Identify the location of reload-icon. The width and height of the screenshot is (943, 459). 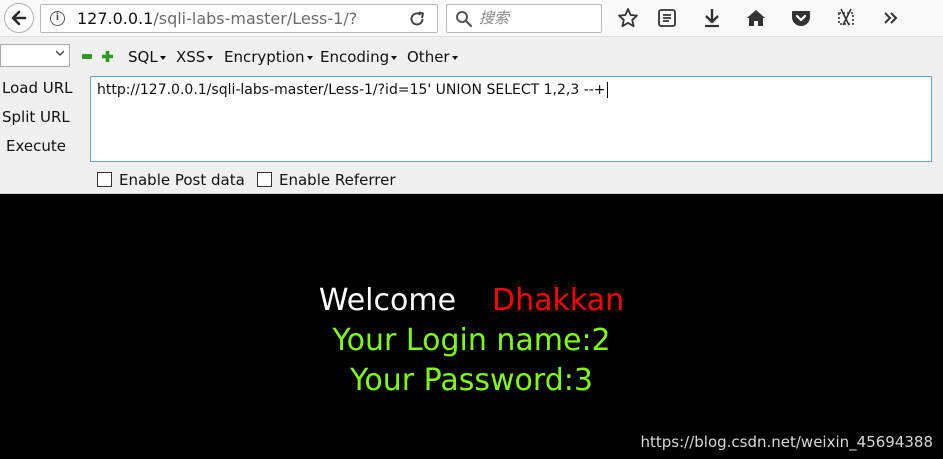
(417, 19).